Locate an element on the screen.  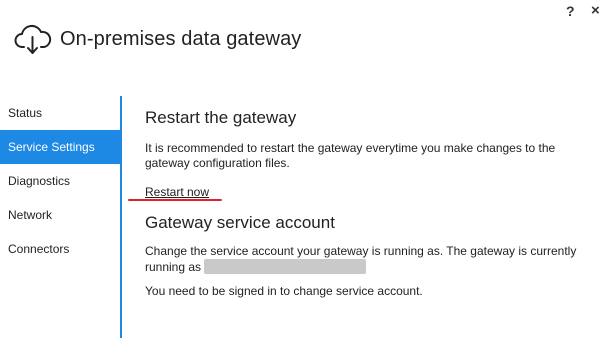
app-header: On-premises data gateway is located at coordinates (157, 39).